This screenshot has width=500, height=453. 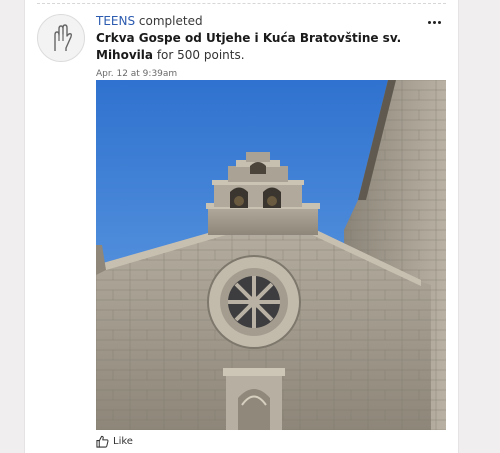 What do you see at coordinates (170, 21) in the screenshot?
I see `activity-verb: completed` at bounding box center [170, 21].